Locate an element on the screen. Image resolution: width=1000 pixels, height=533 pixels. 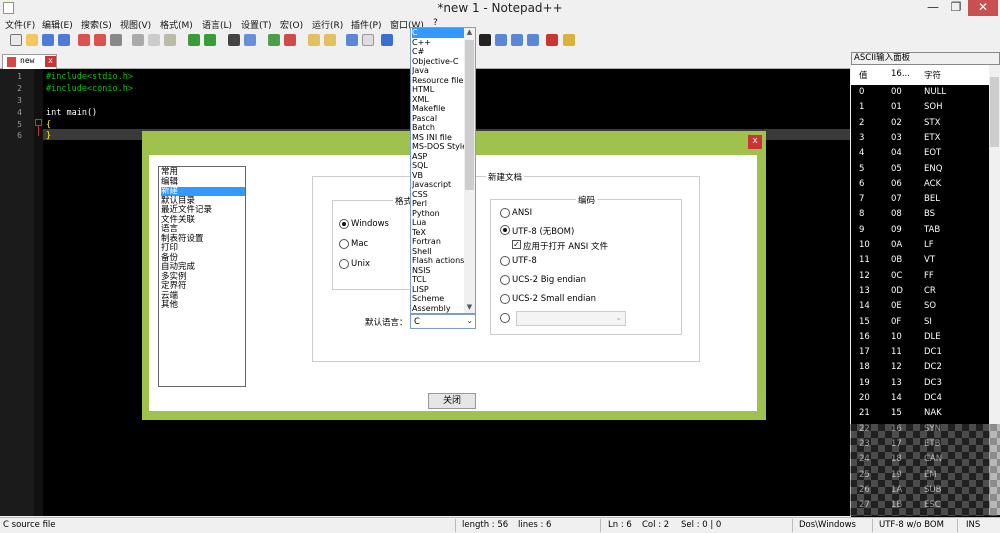
language-option: NSIS is located at coordinates (438, 271).